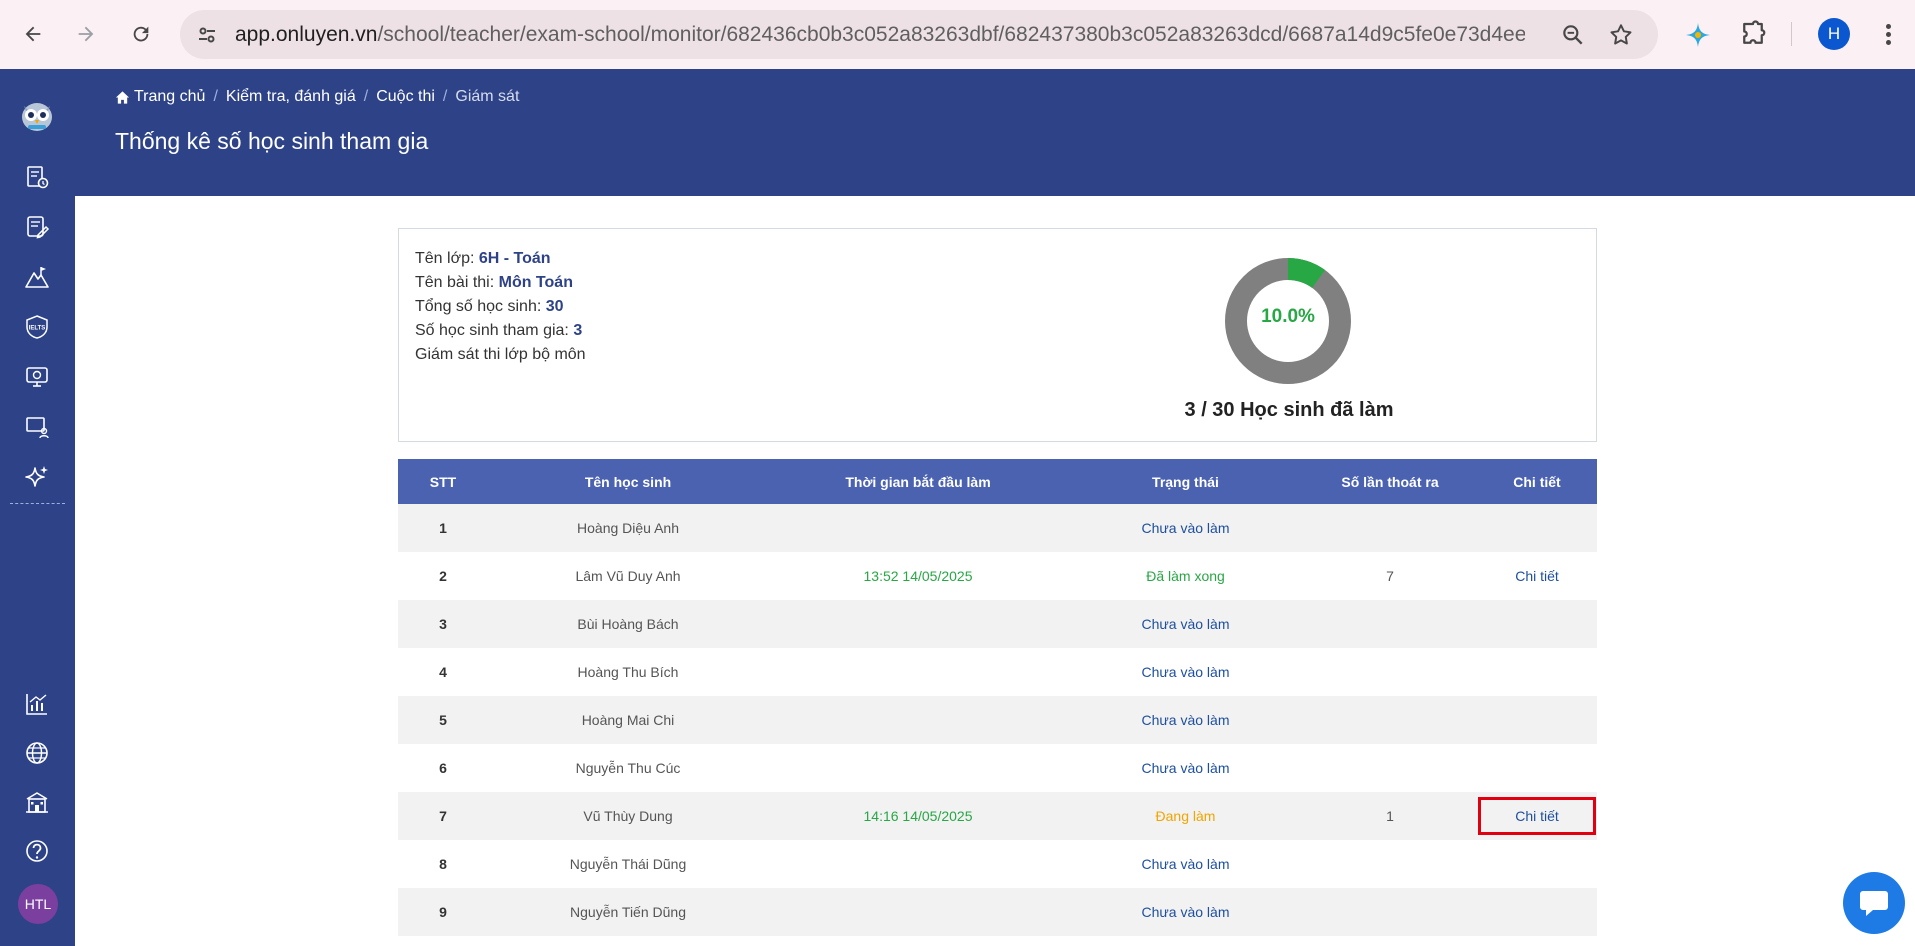 This screenshot has width=1915, height=946. I want to click on bookmark-star-icon, so click(1621, 35).